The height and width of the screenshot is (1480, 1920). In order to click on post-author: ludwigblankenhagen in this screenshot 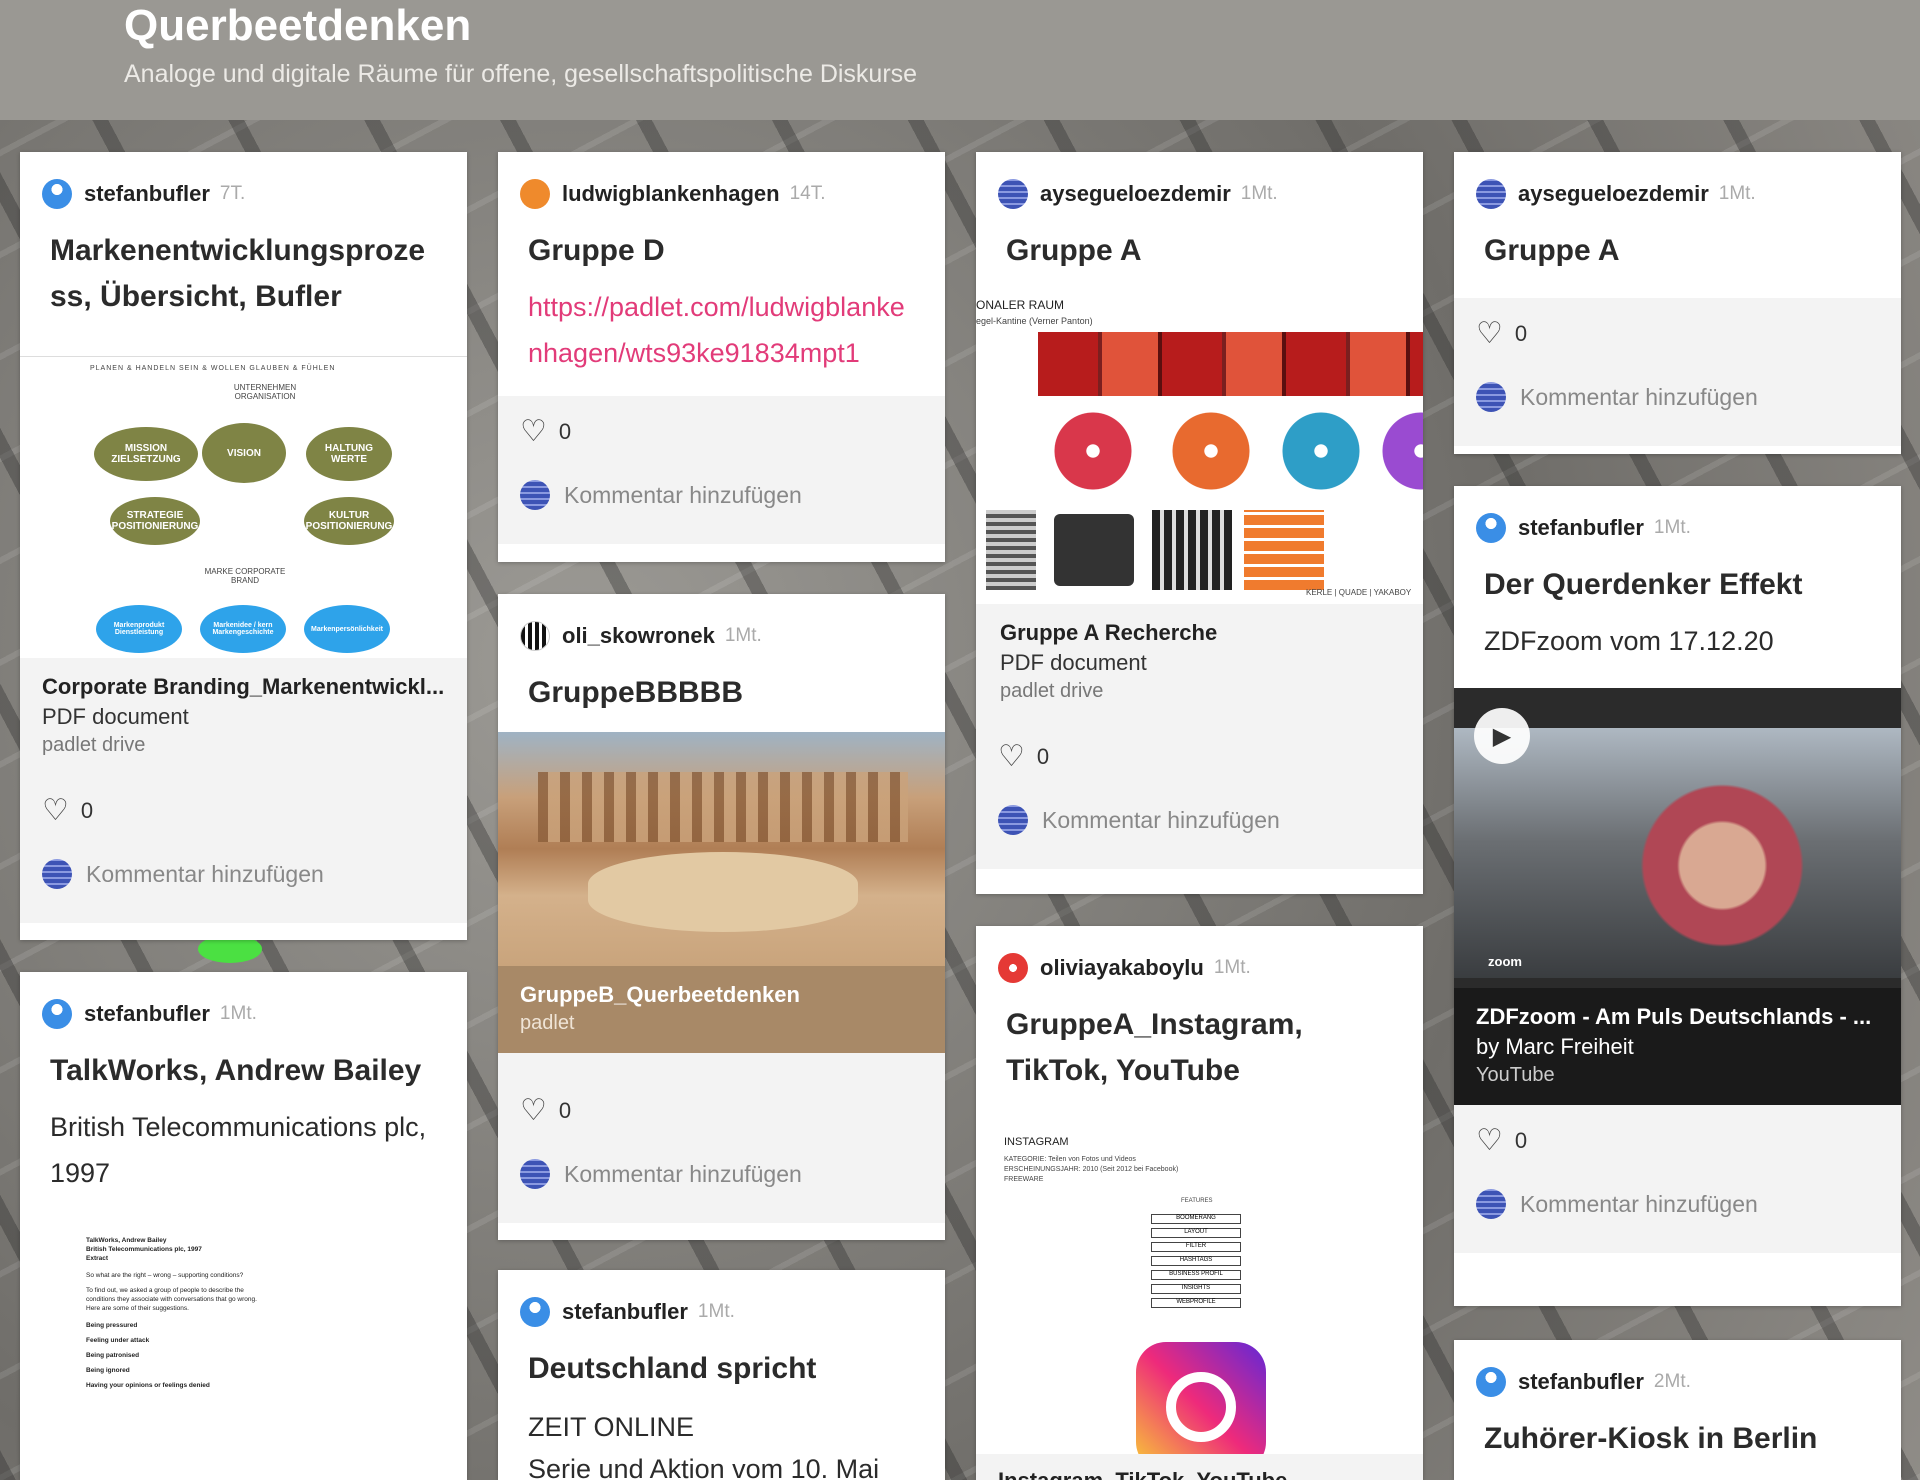, I will do `click(671, 194)`.